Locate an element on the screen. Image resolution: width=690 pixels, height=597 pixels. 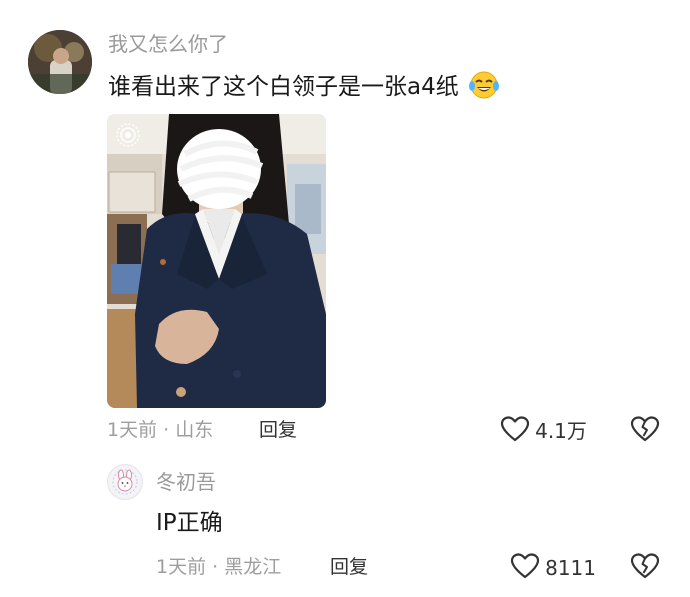
comment-username: 我又怎么你了 is located at coordinates (168, 44).